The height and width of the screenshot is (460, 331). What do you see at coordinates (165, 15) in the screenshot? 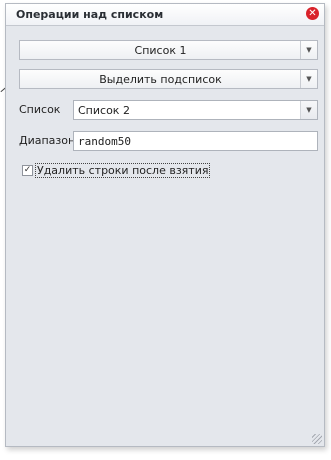
I see `title-bar: Операции над списком ✕` at bounding box center [165, 15].